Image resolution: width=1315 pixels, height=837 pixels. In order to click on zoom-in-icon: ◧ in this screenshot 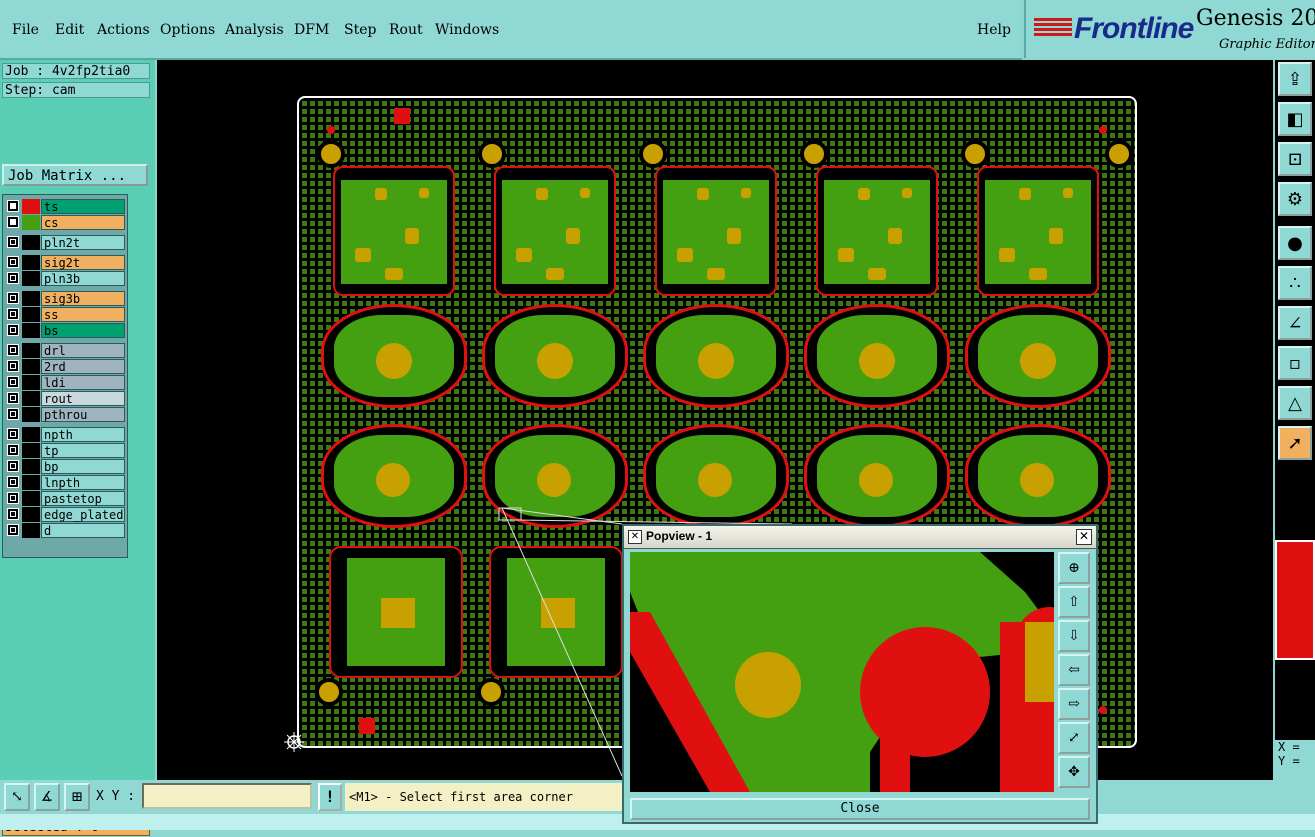, I will do `click(1295, 119)`.